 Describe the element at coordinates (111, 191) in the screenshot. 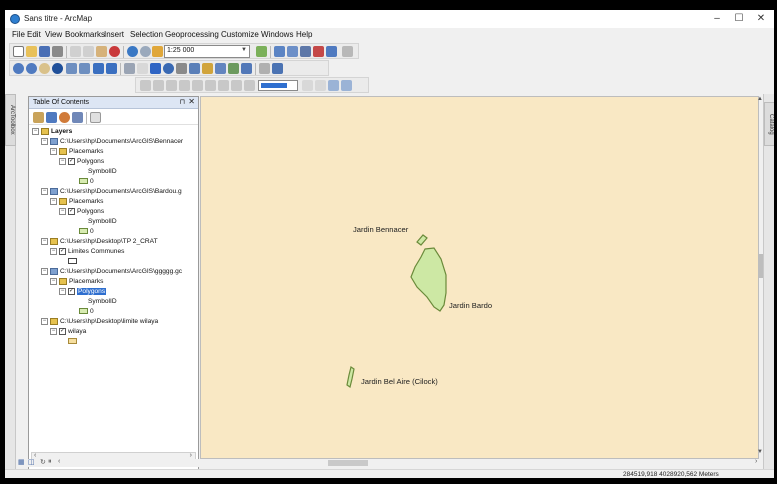

I see `toc-node-source-1: − C:\Users\hp\Documents\ArcGIS\Bardou.g` at that location.